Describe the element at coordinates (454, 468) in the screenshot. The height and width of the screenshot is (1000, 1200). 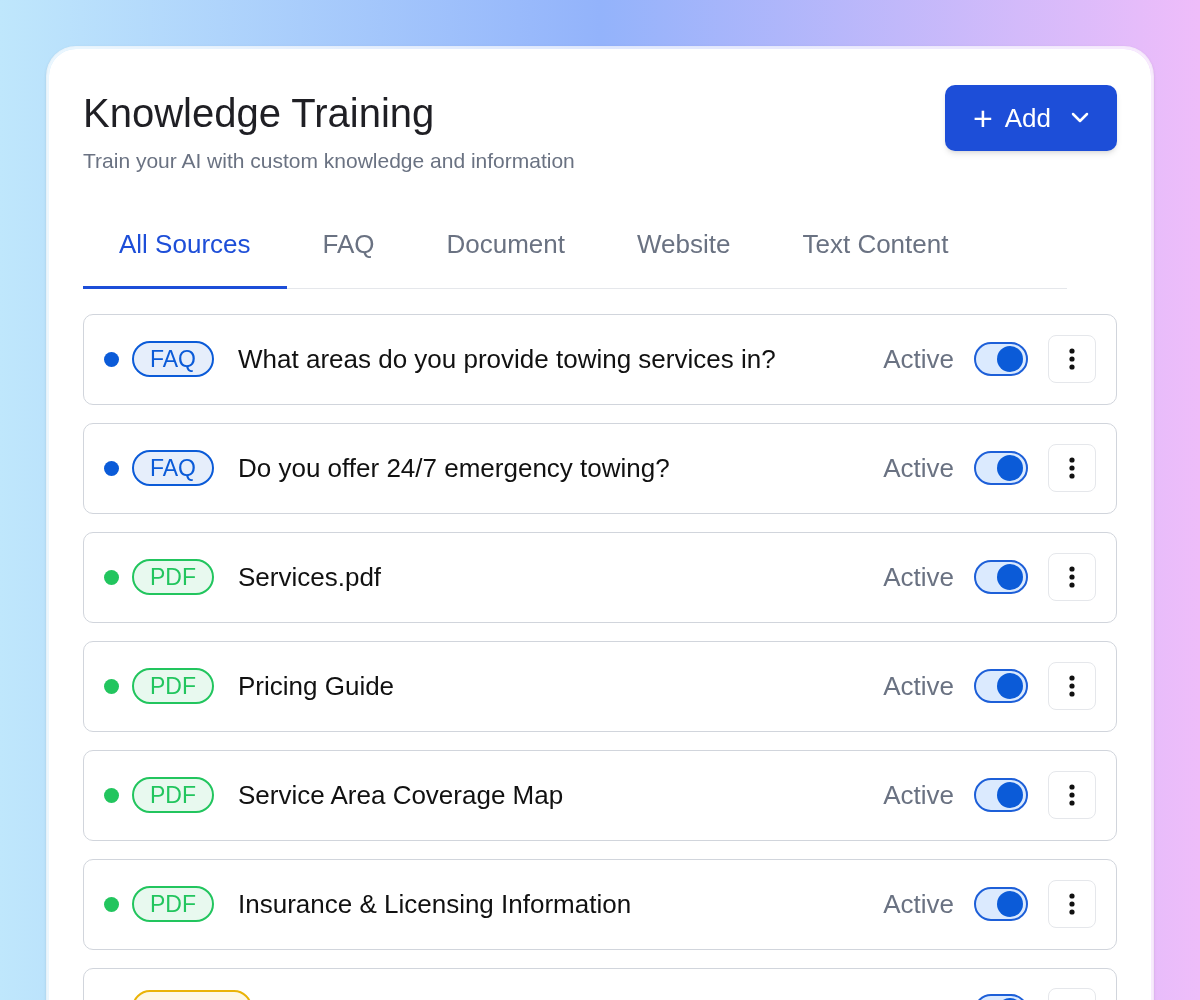
I see `source-title: Do you offer 24/7 emergency towing?` at that location.